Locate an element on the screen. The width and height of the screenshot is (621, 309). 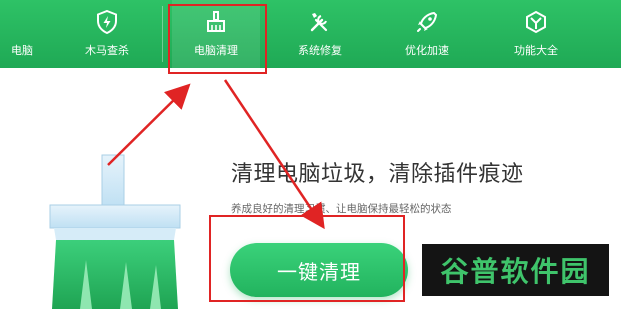
watermark-text: 谷普软件园 is located at coordinates (515, 271).